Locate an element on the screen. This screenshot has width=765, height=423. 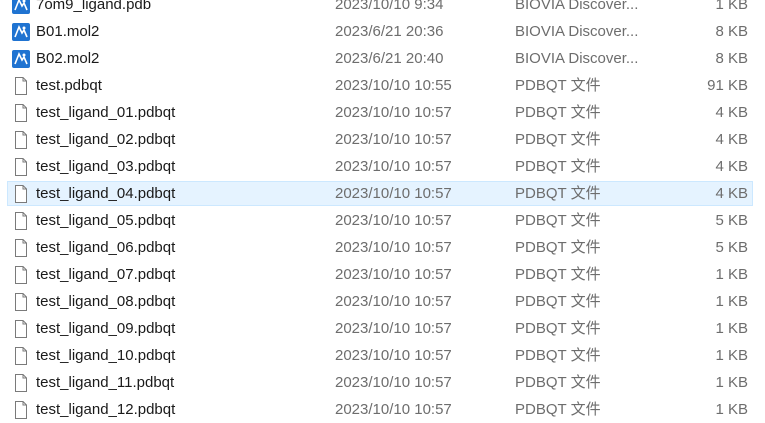
file-name: test_ligand_06.pdbqt is located at coordinates (106, 247).